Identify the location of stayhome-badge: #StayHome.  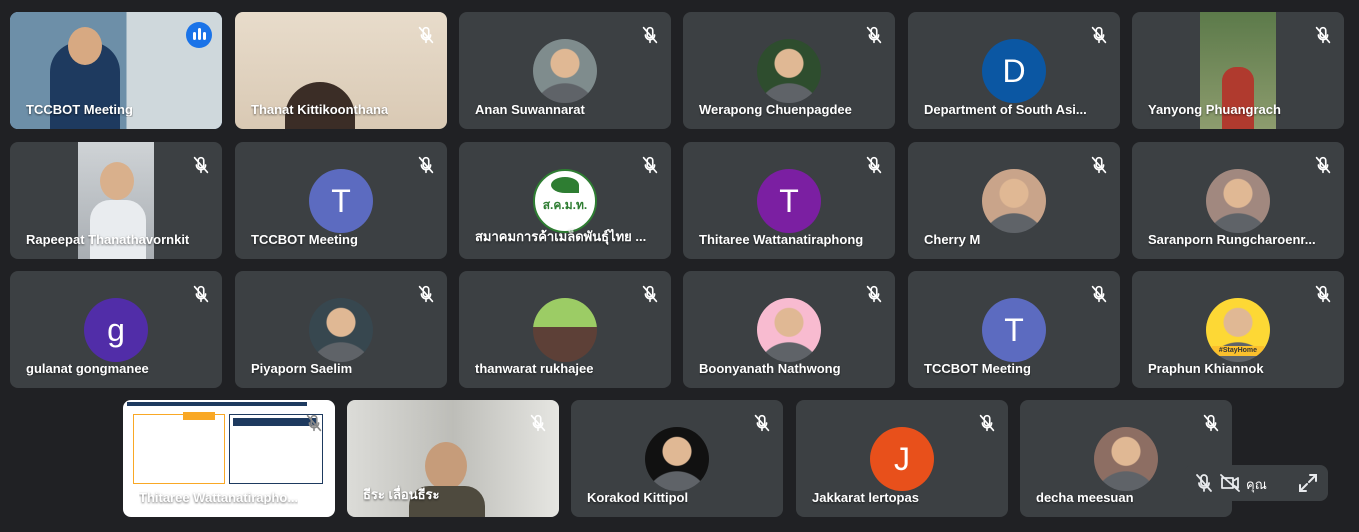
(1238, 351).